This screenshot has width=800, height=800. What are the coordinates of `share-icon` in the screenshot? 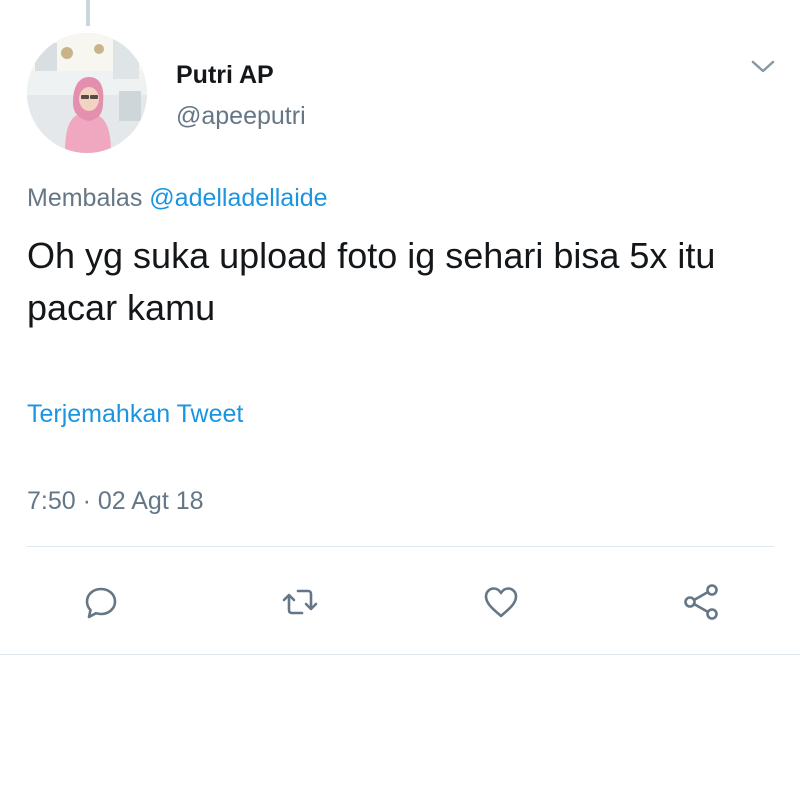 It's located at (701, 602).